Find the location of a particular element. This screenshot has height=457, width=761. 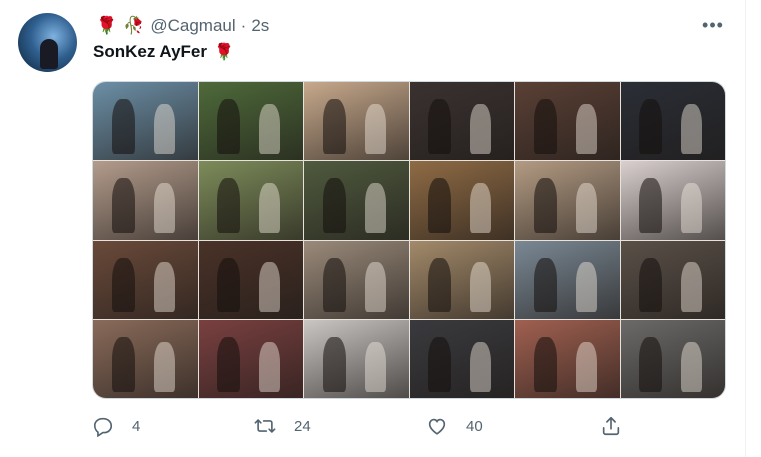

like-count: 40 is located at coordinates (474, 426).